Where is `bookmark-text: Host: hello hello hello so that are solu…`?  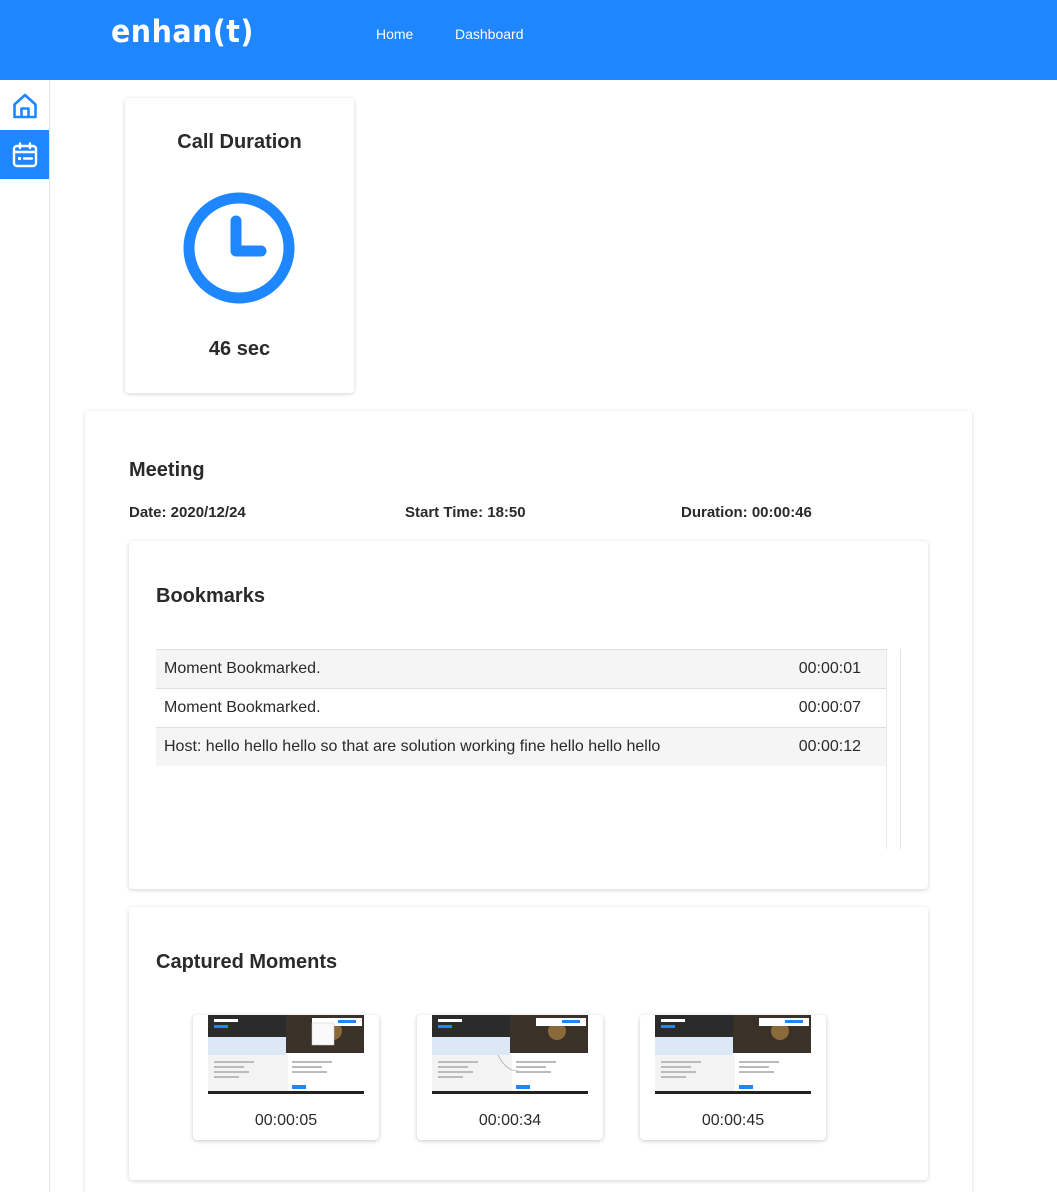 bookmark-text: Host: hello hello hello so that are solu… is located at coordinates (412, 746).